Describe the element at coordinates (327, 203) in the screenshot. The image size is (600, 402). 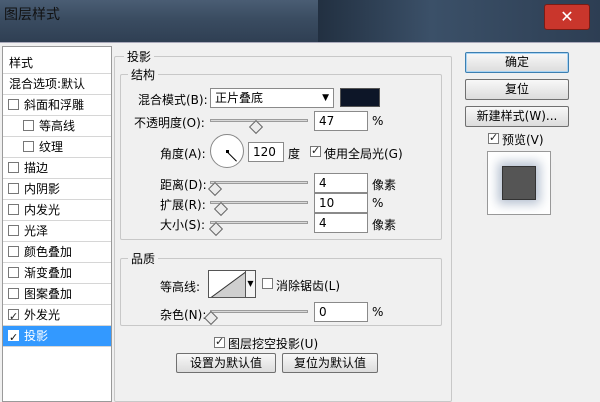
I see `spread-value: 10` at that location.